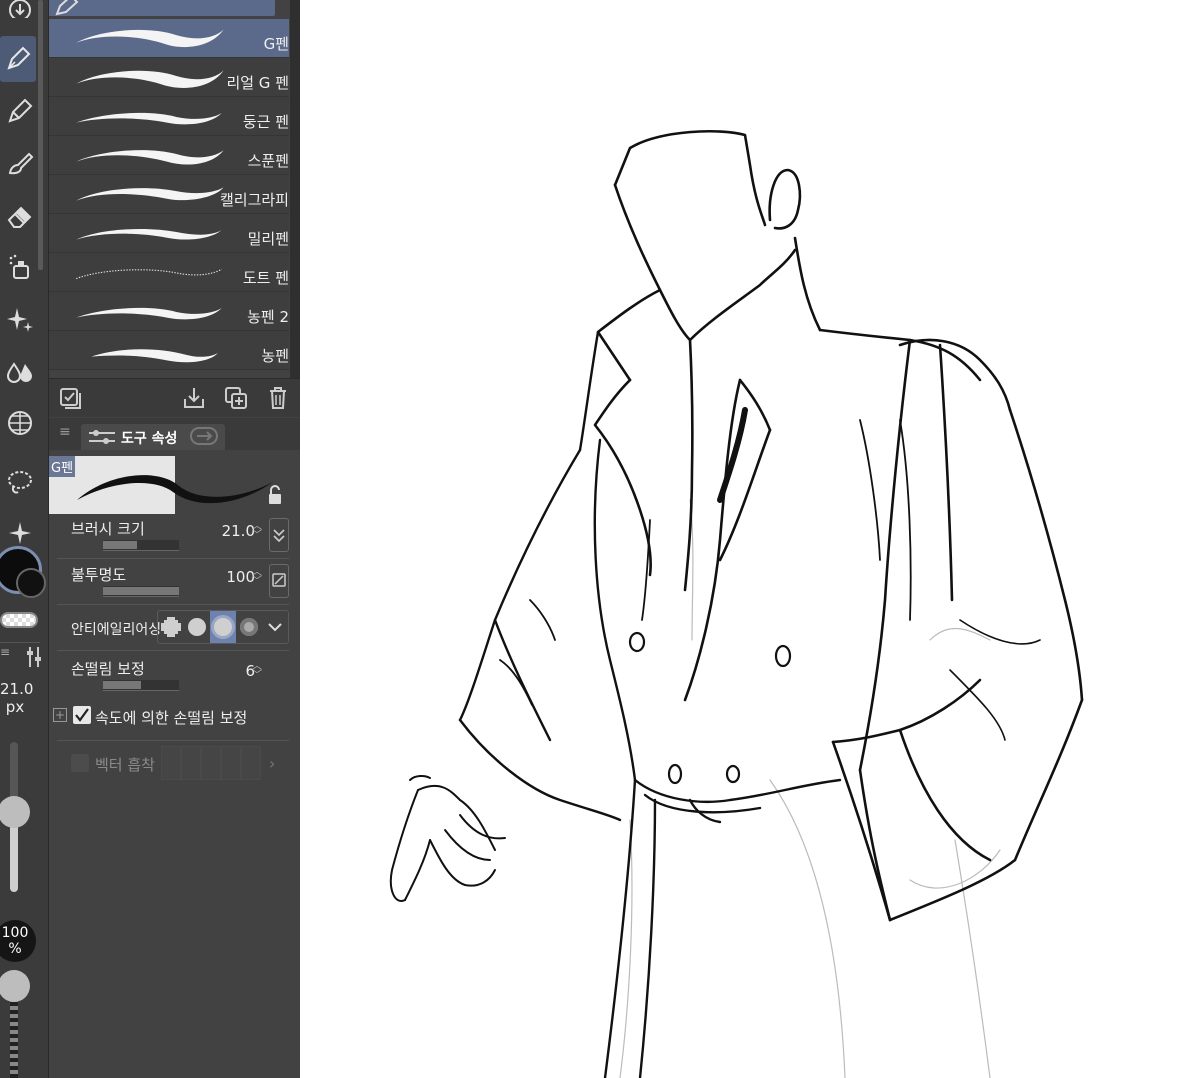 Image resolution: width=1200 pixels, height=1078 pixels. Describe the element at coordinates (169, 155) in the screenshot. I see `brush-item: 스푼펜` at that location.